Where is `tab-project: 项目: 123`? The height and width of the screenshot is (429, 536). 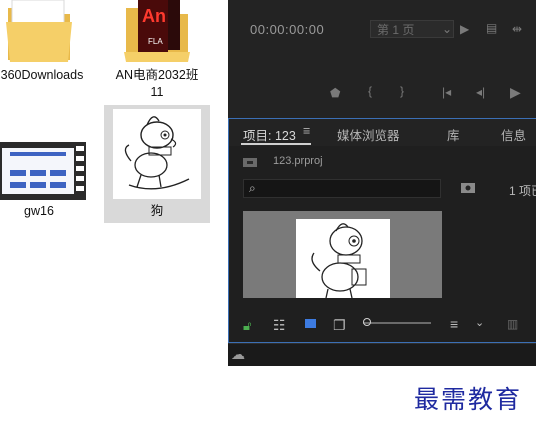
tab-project: 项目: 123 is located at coordinates (269, 134).